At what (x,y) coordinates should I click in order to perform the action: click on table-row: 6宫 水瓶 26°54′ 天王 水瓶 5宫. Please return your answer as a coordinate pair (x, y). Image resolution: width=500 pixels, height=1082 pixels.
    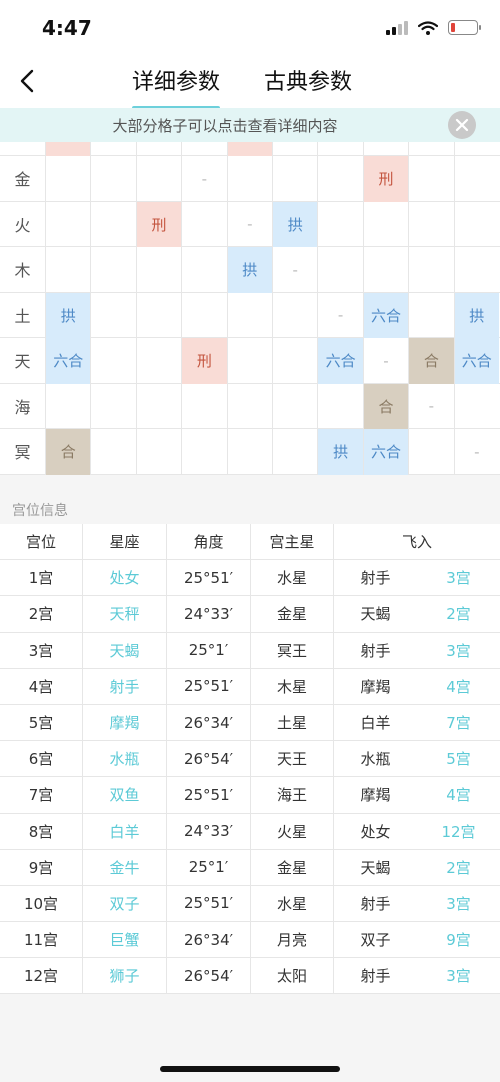
    Looking at the image, I should click on (250, 759).